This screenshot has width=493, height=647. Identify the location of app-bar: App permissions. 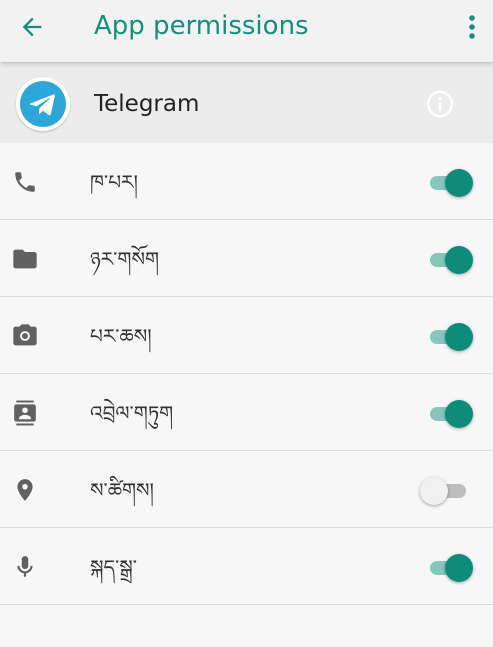
(246, 31).